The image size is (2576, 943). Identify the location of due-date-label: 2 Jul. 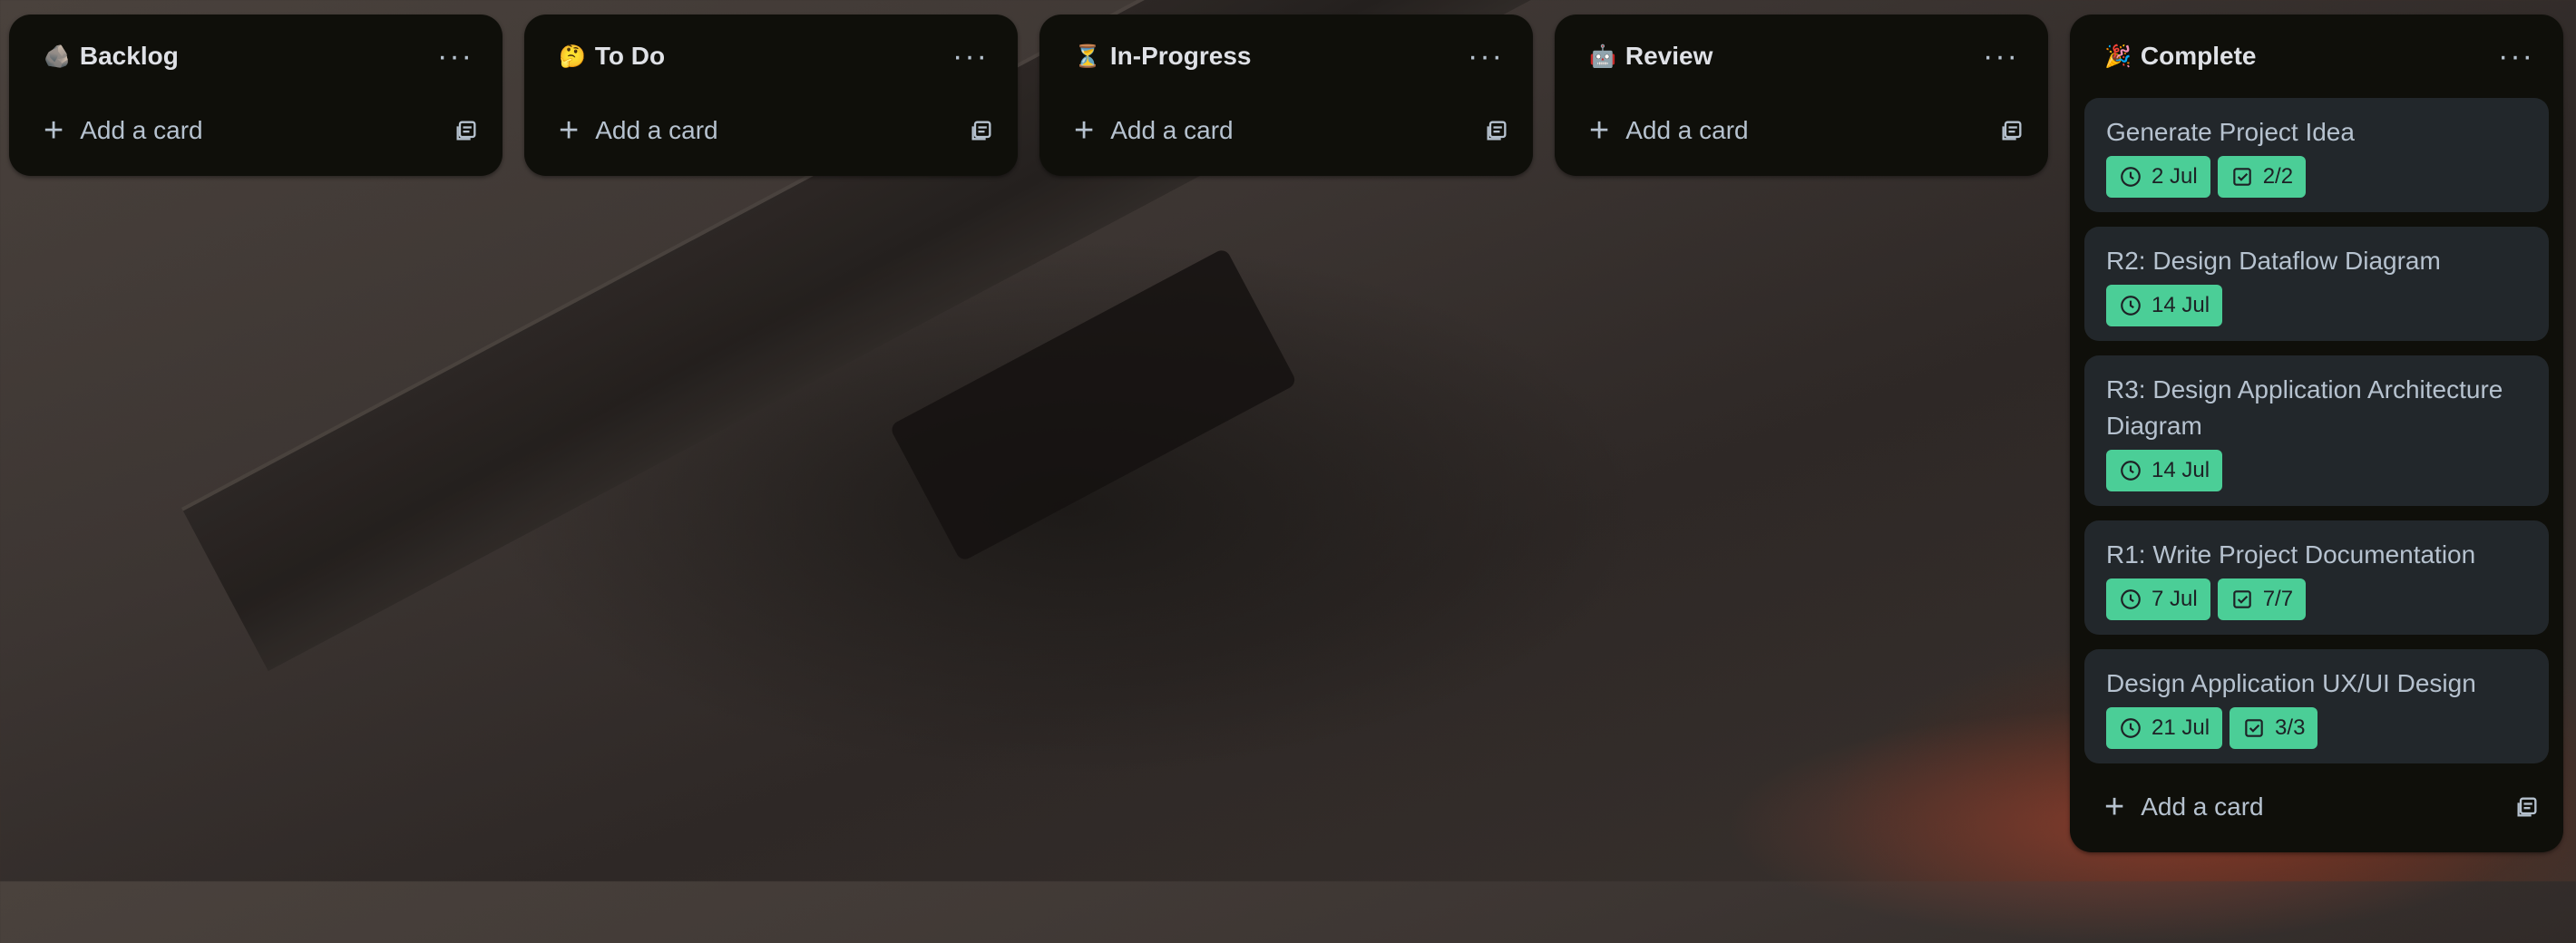
(2175, 176).